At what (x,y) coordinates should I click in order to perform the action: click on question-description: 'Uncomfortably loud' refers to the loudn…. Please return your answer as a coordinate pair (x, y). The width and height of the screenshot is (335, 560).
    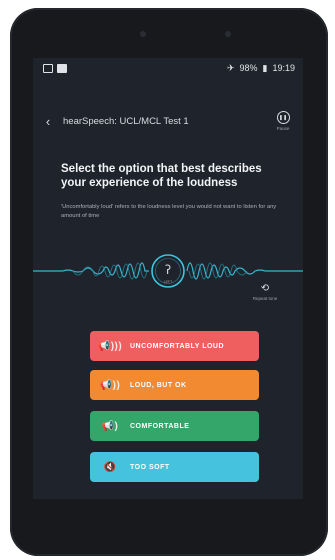
    Looking at the image, I should click on (169, 211).